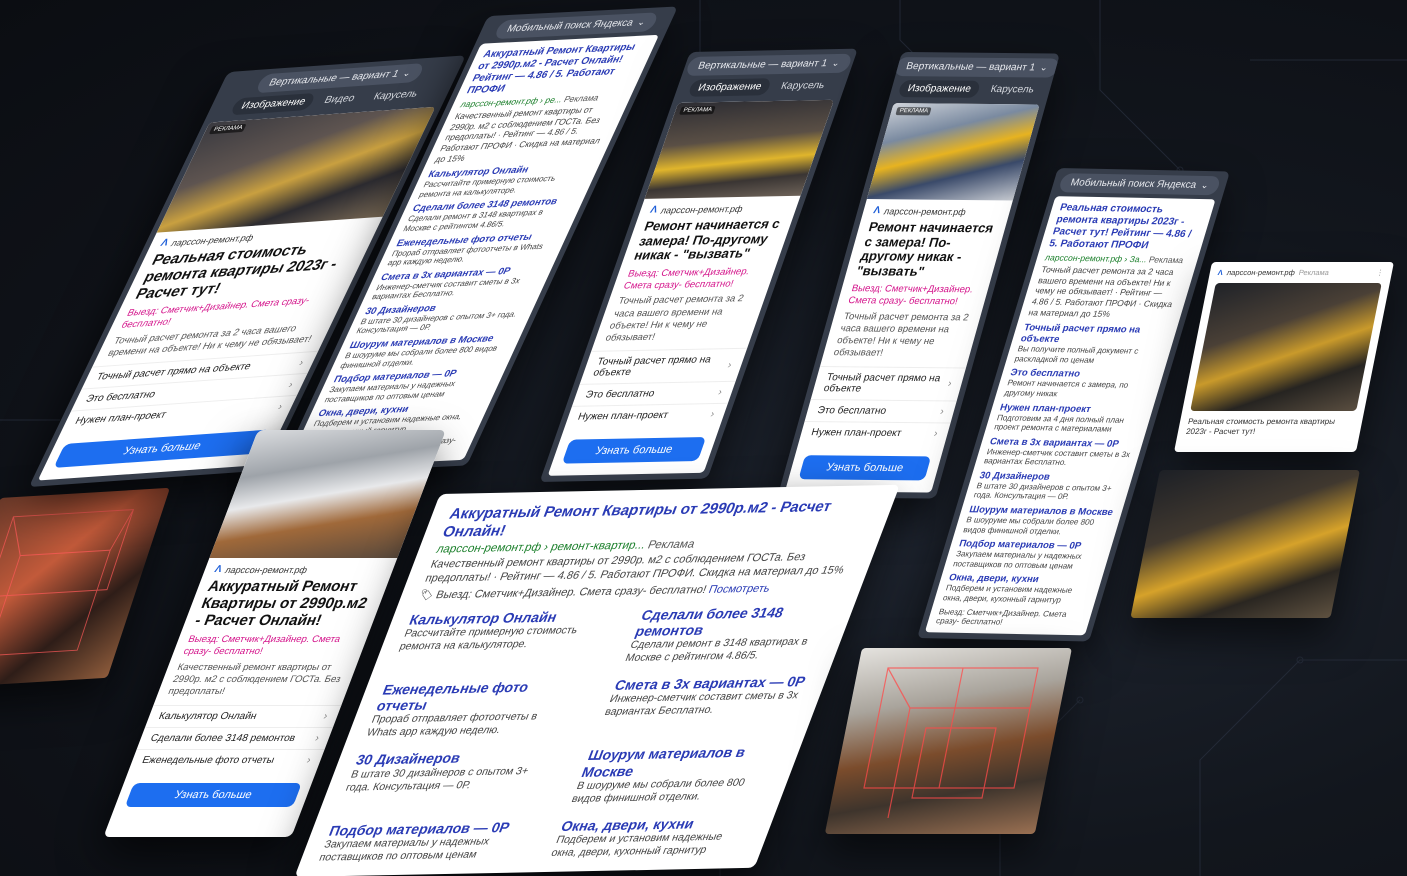 Image resolution: width=1407 pixels, height=876 pixels. Describe the element at coordinates (226, 759) in the screenshot. I see `sitelink: Еженедельные фото отчеты ›` at that location.